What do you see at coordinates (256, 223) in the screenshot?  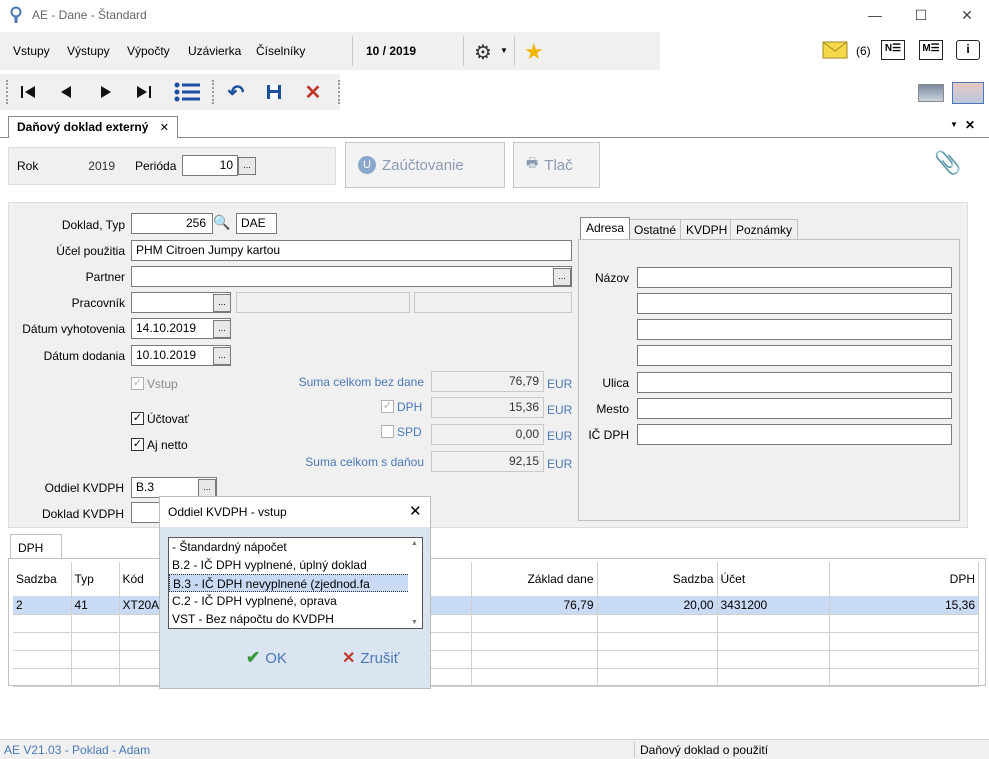 I see `typ-field: DAE` at bounding box center [256, 223].